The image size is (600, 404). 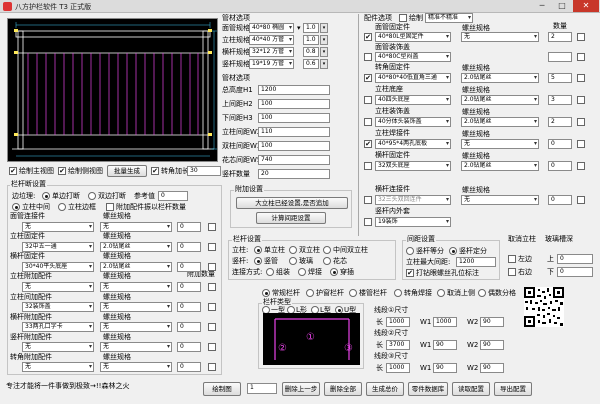 I want to click on conn-weld-radio, so click(x=302, y=272).